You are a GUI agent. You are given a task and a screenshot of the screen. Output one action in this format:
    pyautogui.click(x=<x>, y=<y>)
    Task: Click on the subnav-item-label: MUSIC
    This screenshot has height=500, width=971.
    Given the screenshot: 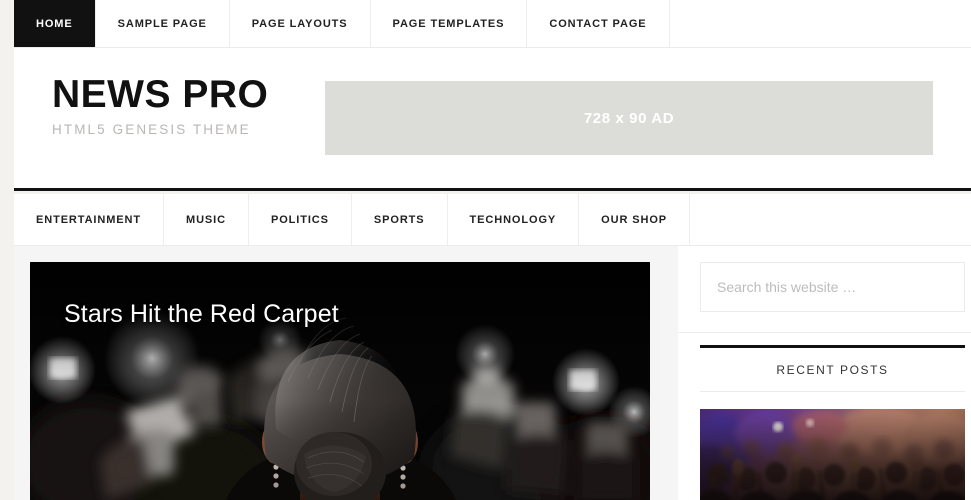 What is the action you would take?
    pyautogui.click(x=206, y=219)
    